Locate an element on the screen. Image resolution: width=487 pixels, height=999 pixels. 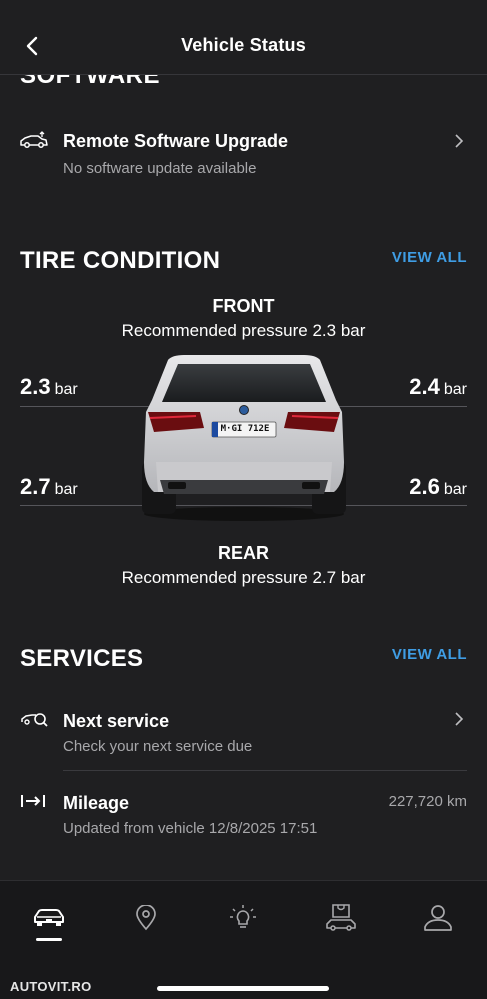
nav-discover-tab is located at coordinates (243, 918).